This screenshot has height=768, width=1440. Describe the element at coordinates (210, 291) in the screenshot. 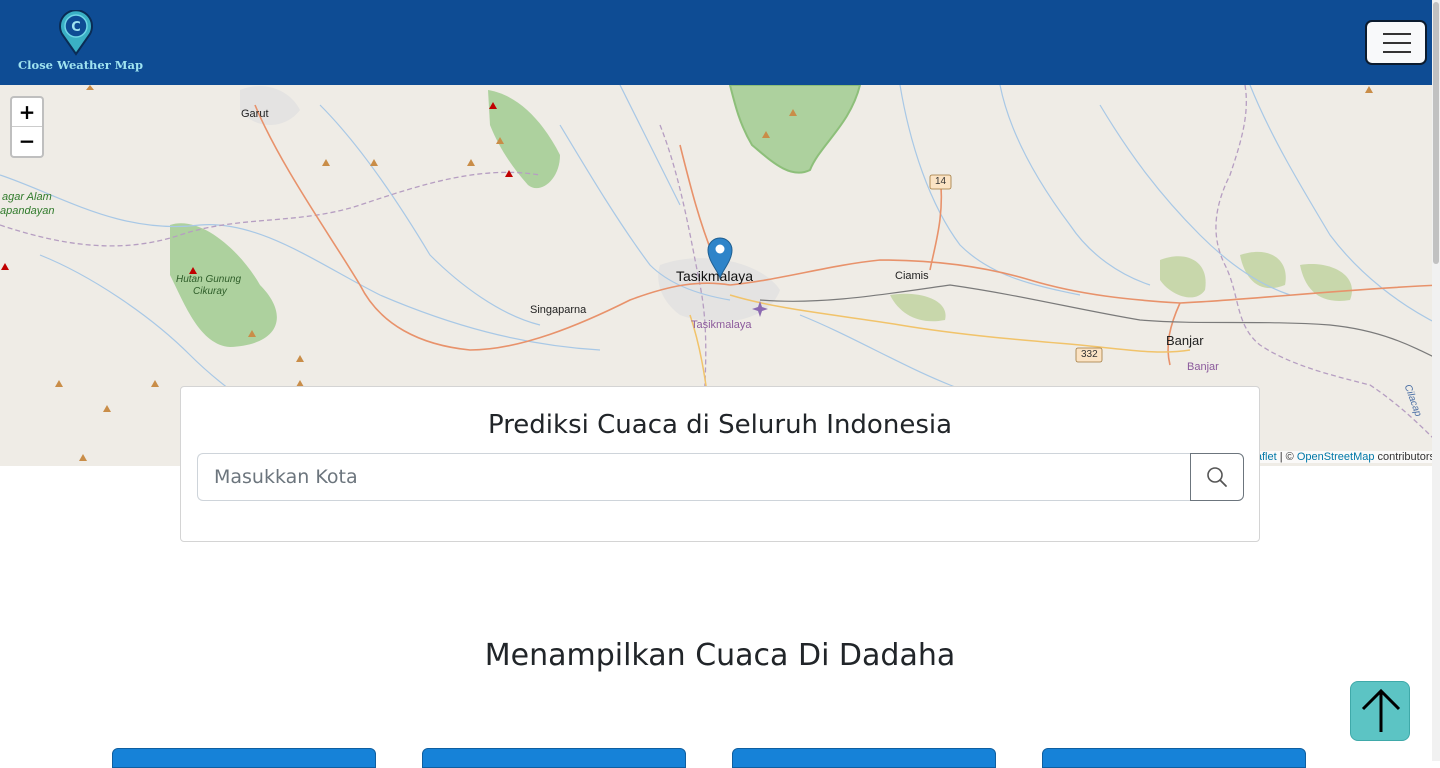

I see `place-hutan-gunung-name: Cikuray` at that location.